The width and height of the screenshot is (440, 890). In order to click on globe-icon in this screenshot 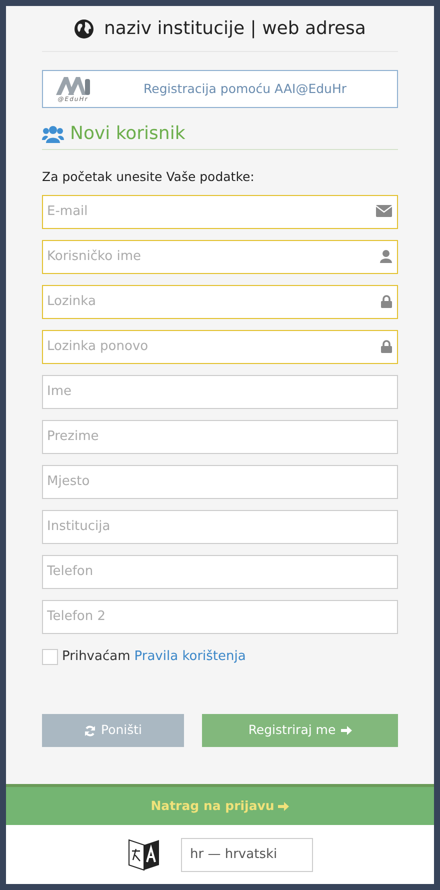, I will do `click(84, 28)`.